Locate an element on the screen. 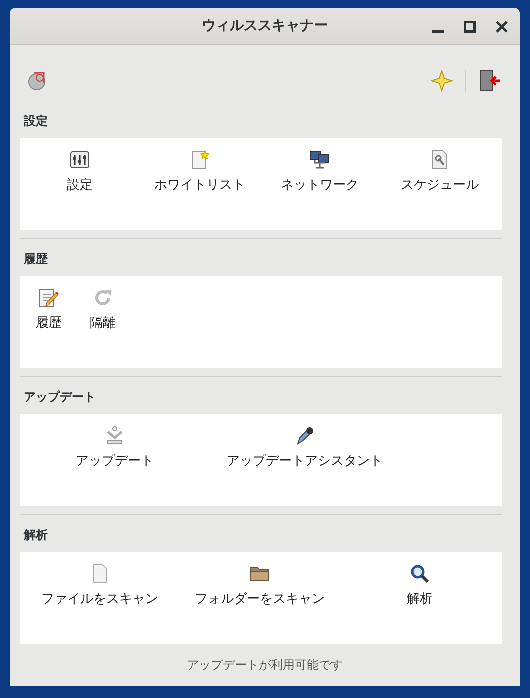 This screenshot has width=530, height=698. section-heading: 履歴 is located at coordinates (36, 259).